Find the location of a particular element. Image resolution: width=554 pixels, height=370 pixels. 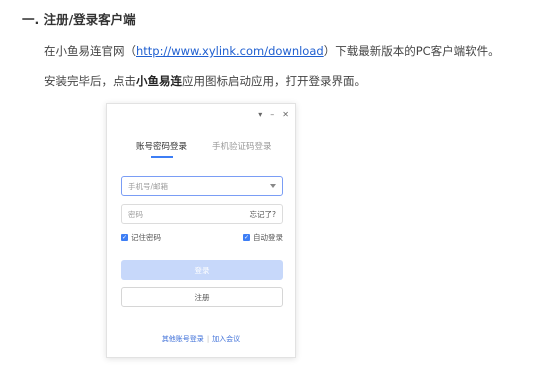

remember-password-label: 记住密码 is located at coordinates (146, 237).